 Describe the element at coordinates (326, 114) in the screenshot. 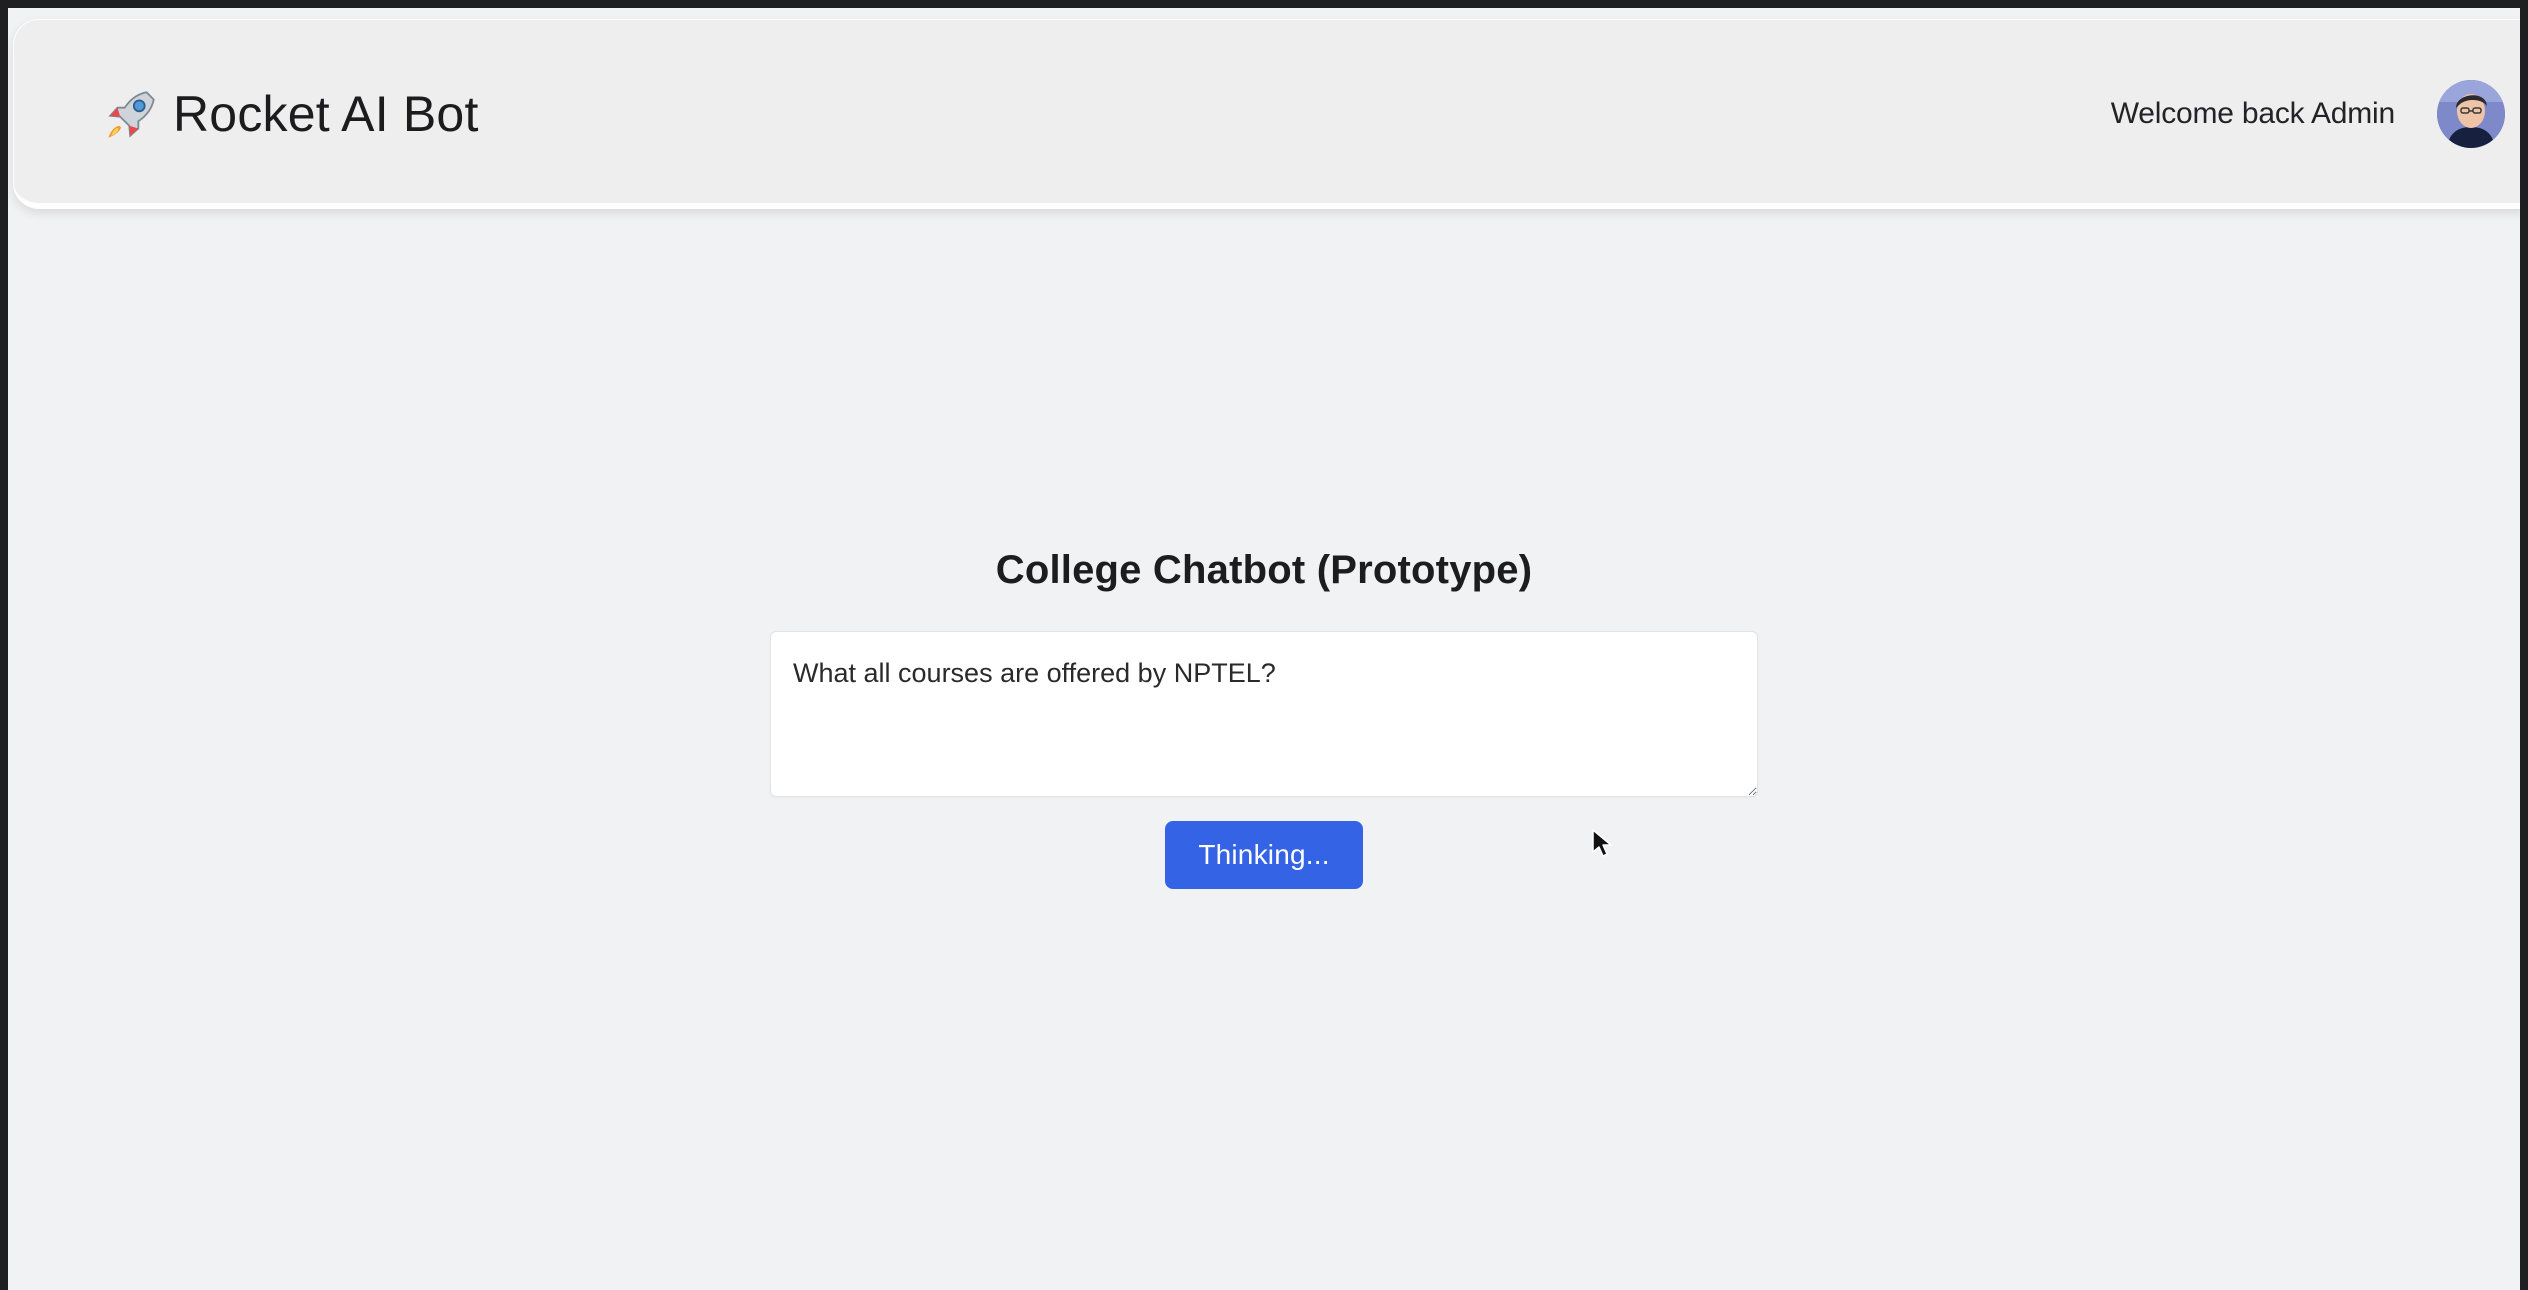

I see `app-title: Rocket AI Bot` at that location.